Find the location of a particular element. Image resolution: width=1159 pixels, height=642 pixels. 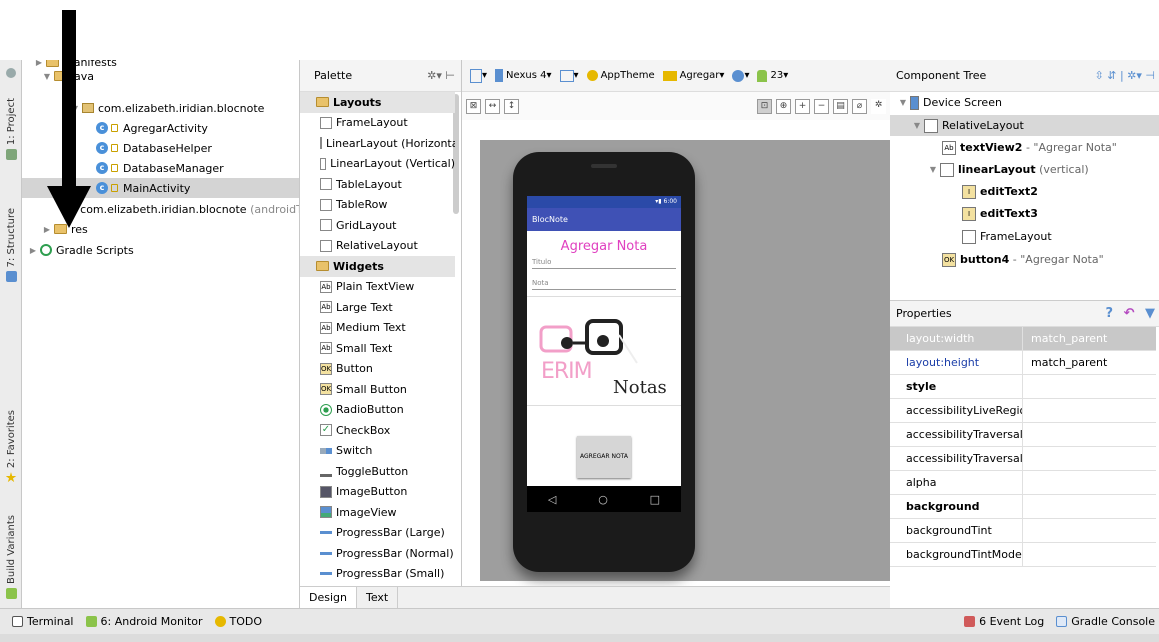

device-selector: Nexus 4 ▾ is located at coordinates (523, 75).